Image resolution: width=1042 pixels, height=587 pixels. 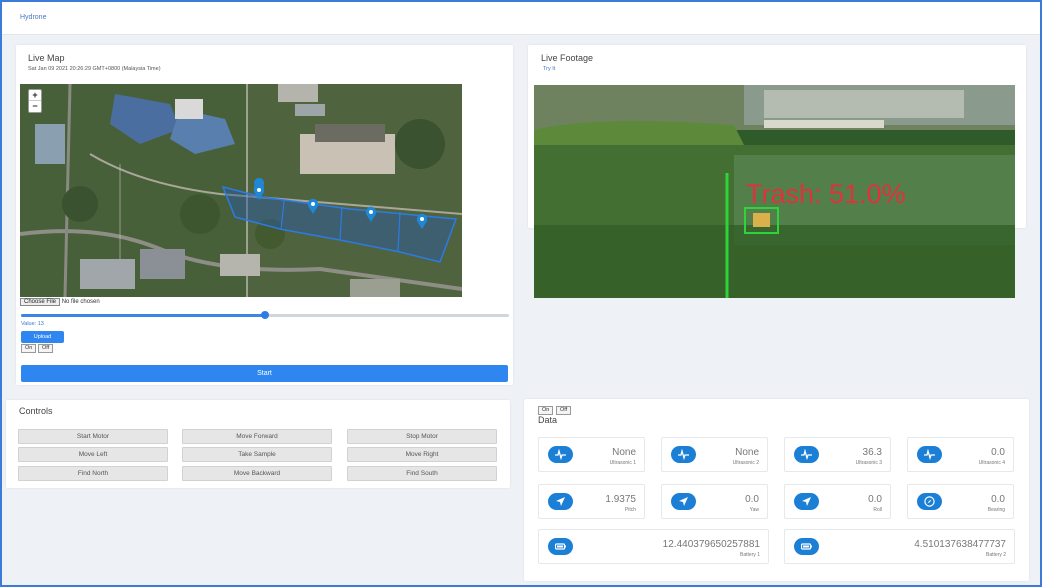 I want to click on file-upload-row: Choose File No file chosen, so click(x=60, y=302).